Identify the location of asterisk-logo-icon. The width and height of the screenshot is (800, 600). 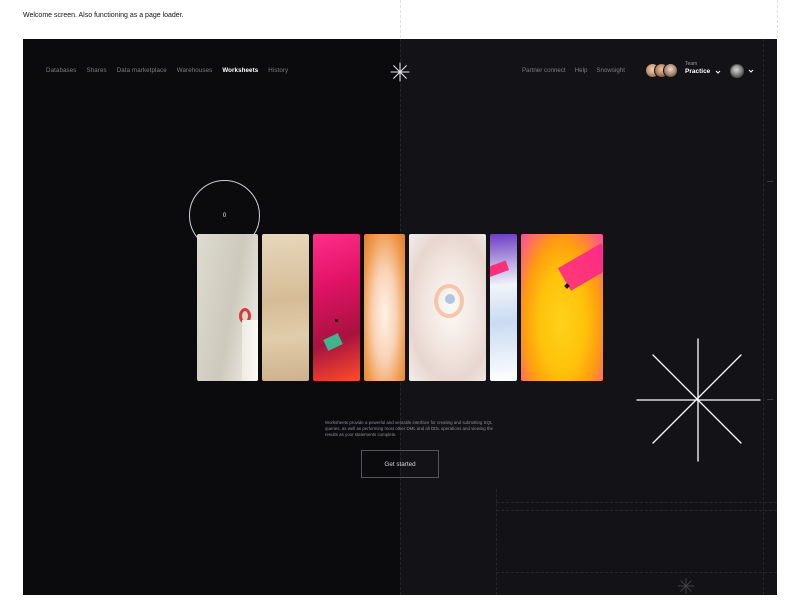
(400, 72).